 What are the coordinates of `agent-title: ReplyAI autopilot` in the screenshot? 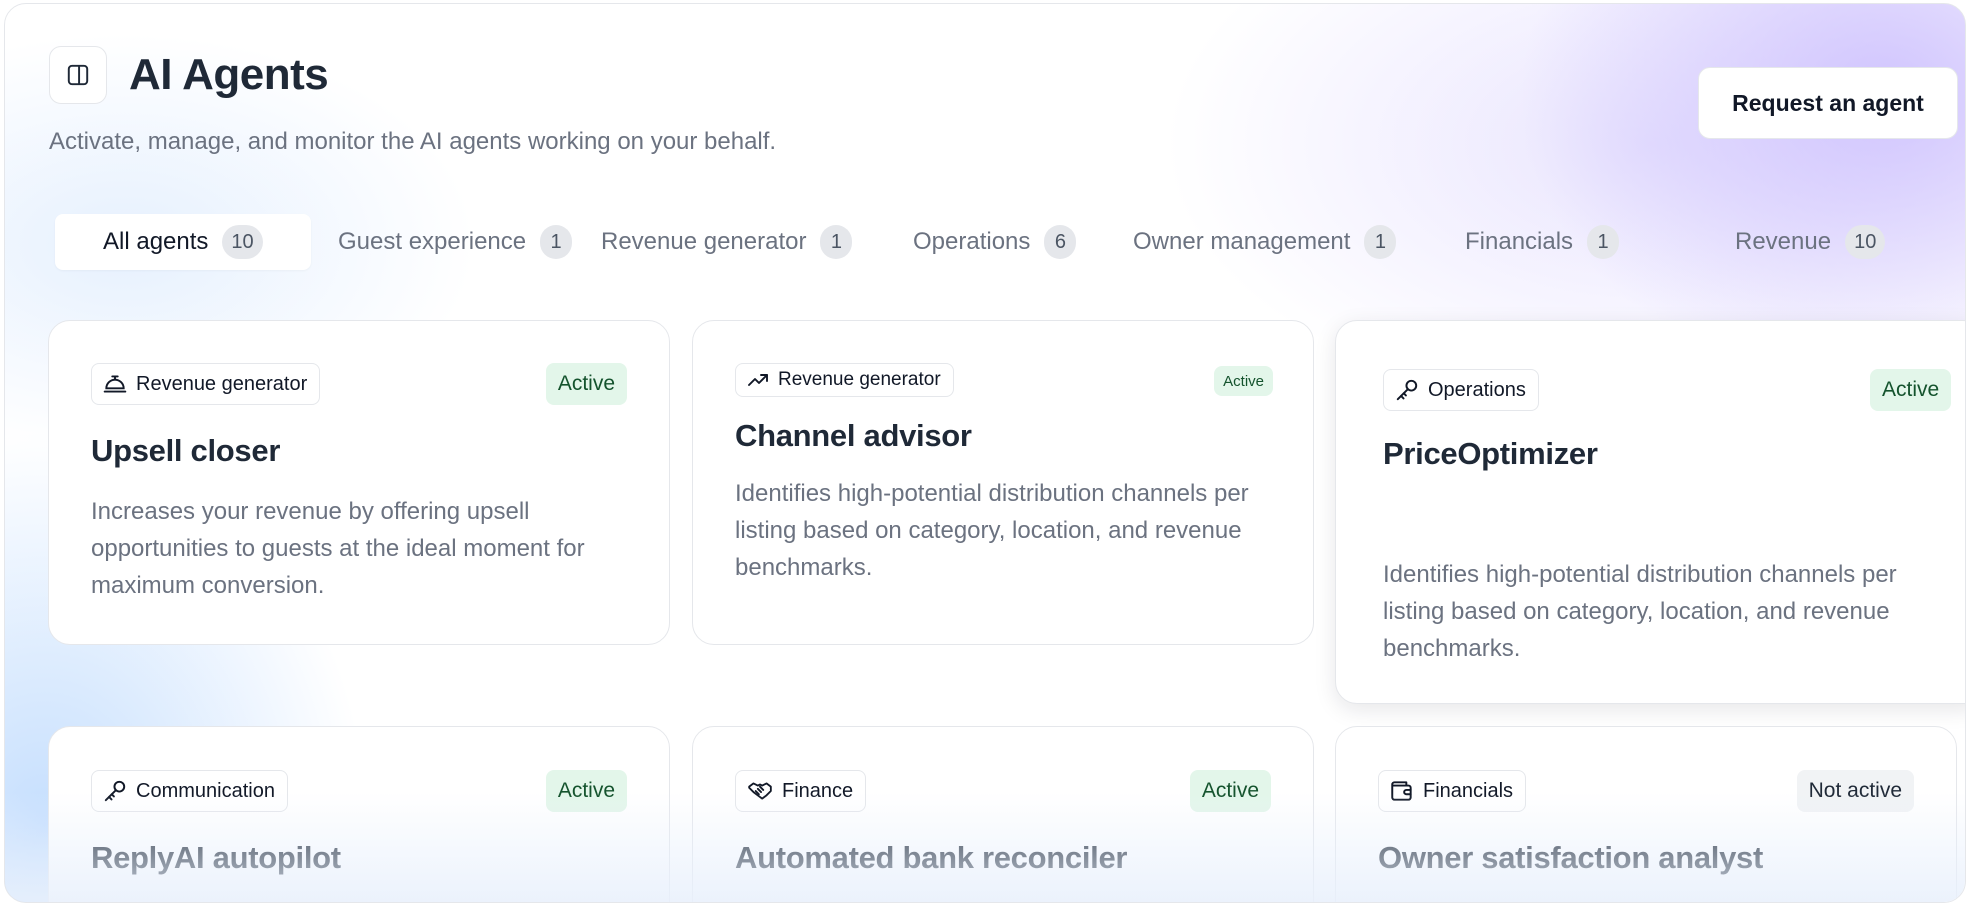 It's located at (216, 857).